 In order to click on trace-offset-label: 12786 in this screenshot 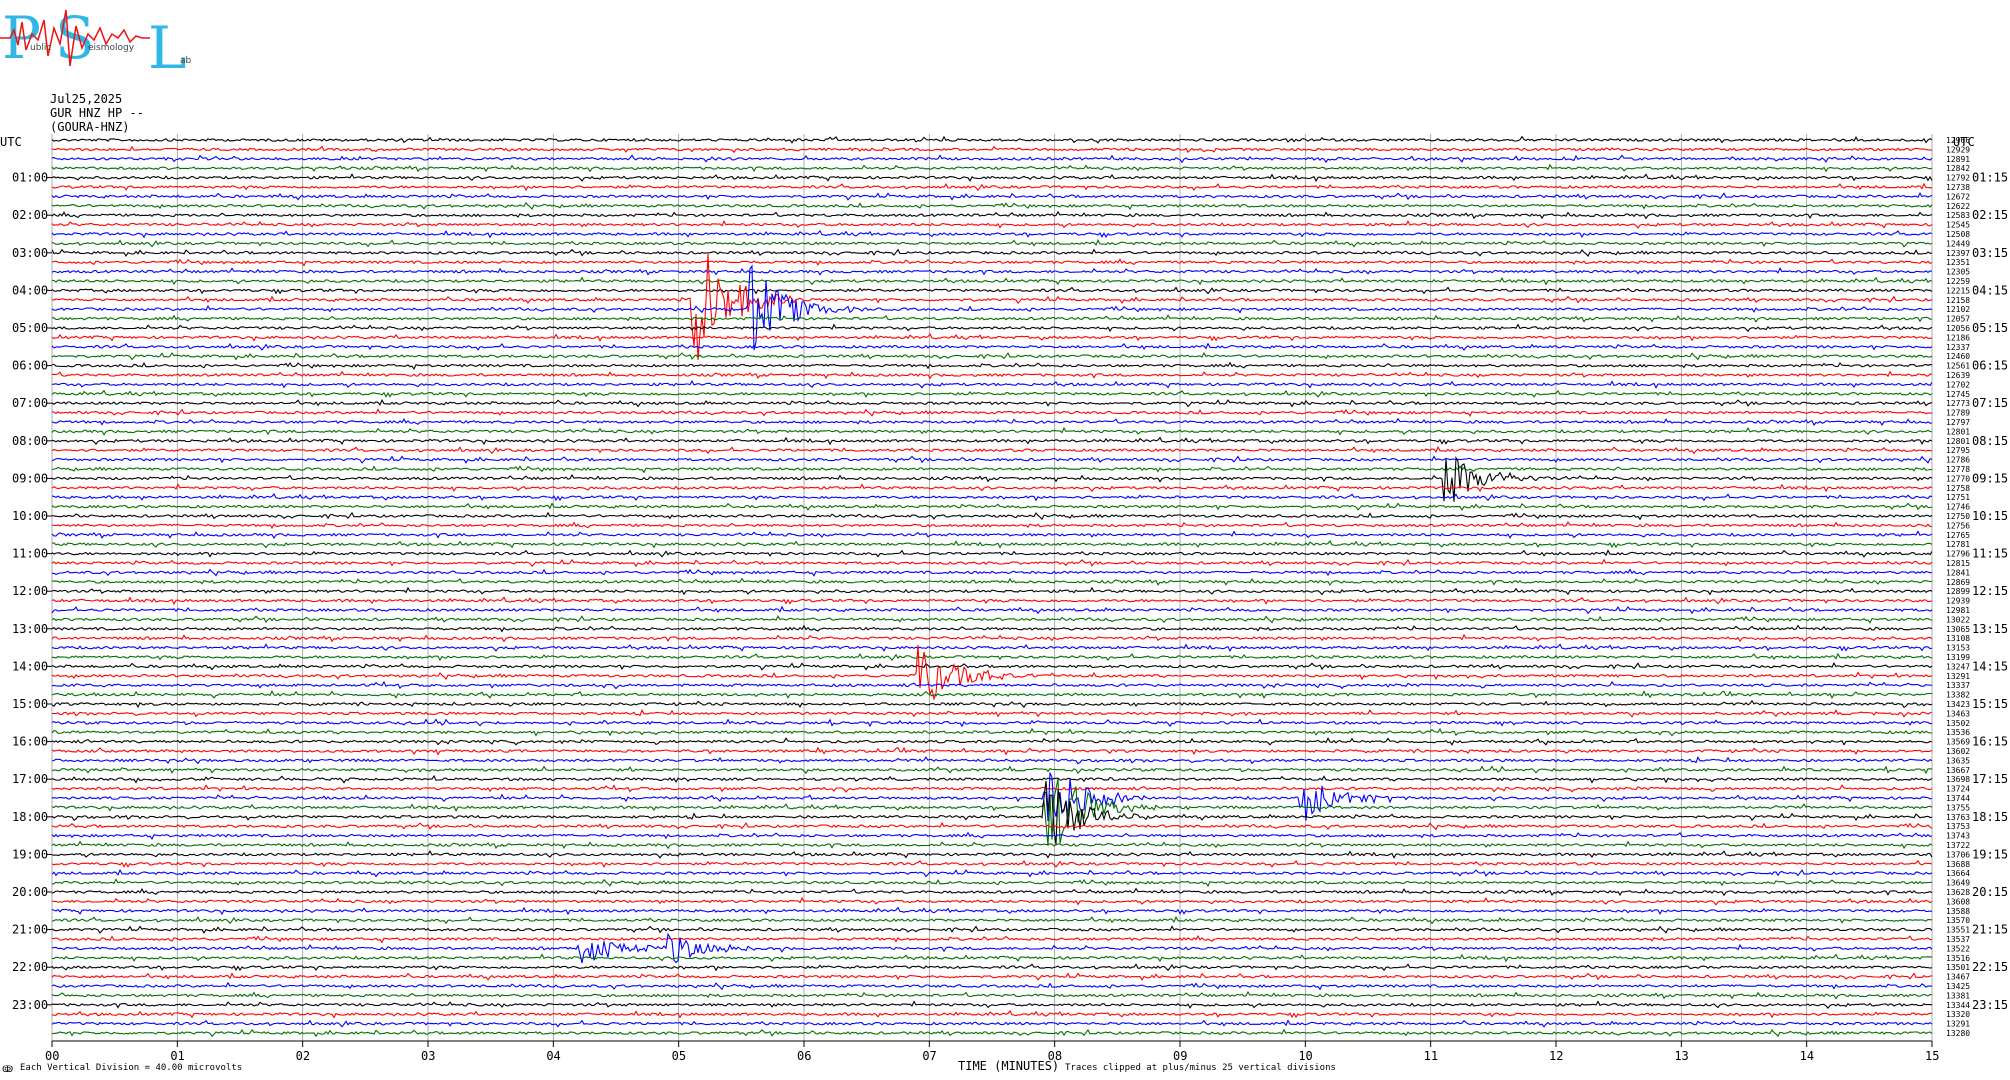, I will do `click(1958, 460)`.